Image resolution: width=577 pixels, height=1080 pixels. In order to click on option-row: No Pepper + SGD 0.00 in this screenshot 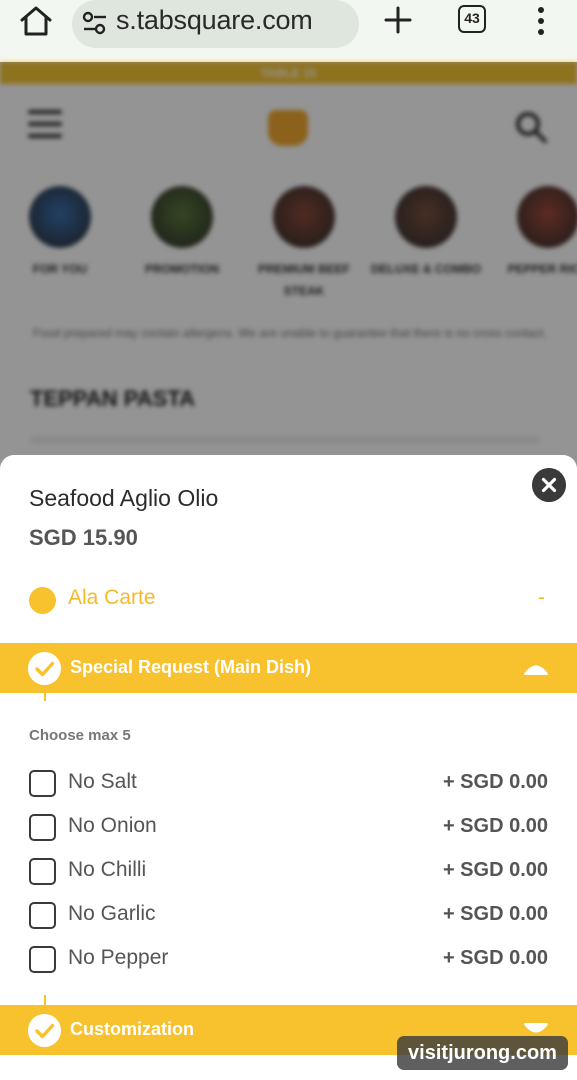, I will do `click(288, 960)`.